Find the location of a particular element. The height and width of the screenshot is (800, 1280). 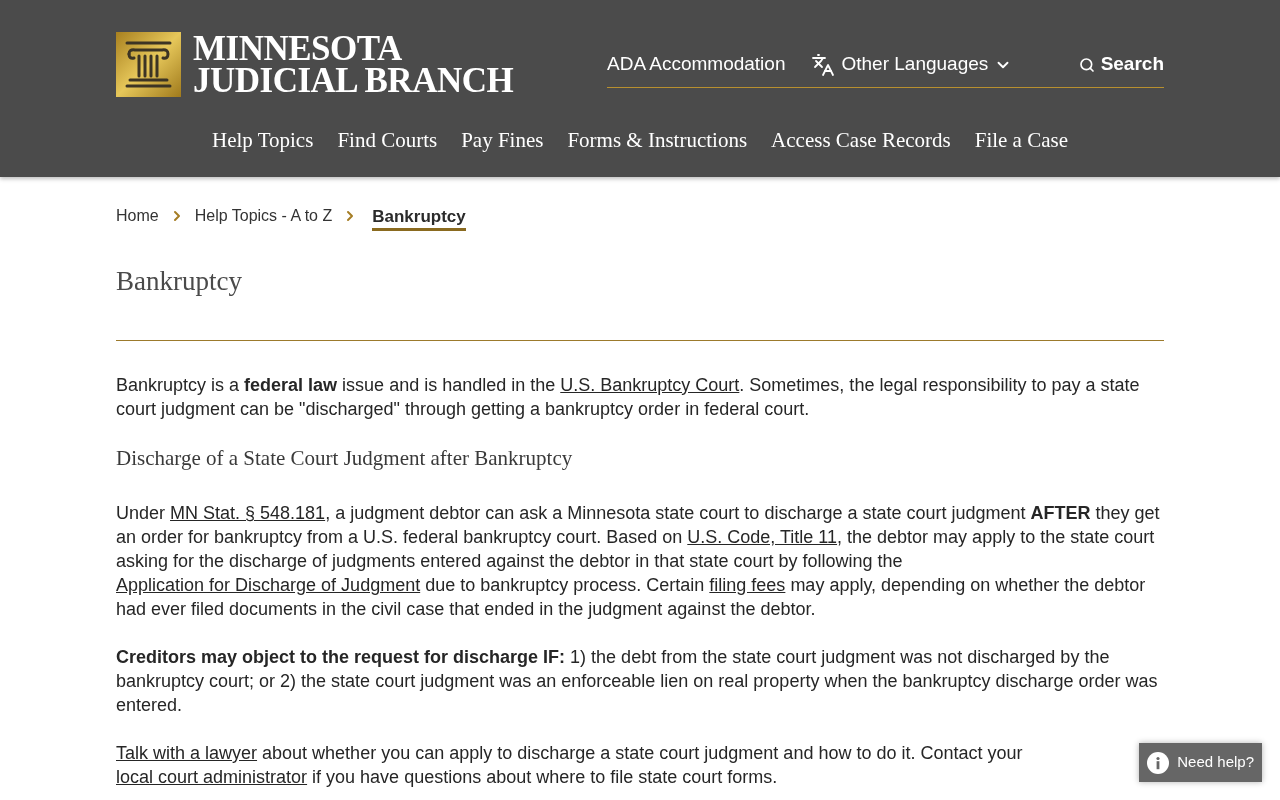

translate-icon is located at coordinates (823, 64).